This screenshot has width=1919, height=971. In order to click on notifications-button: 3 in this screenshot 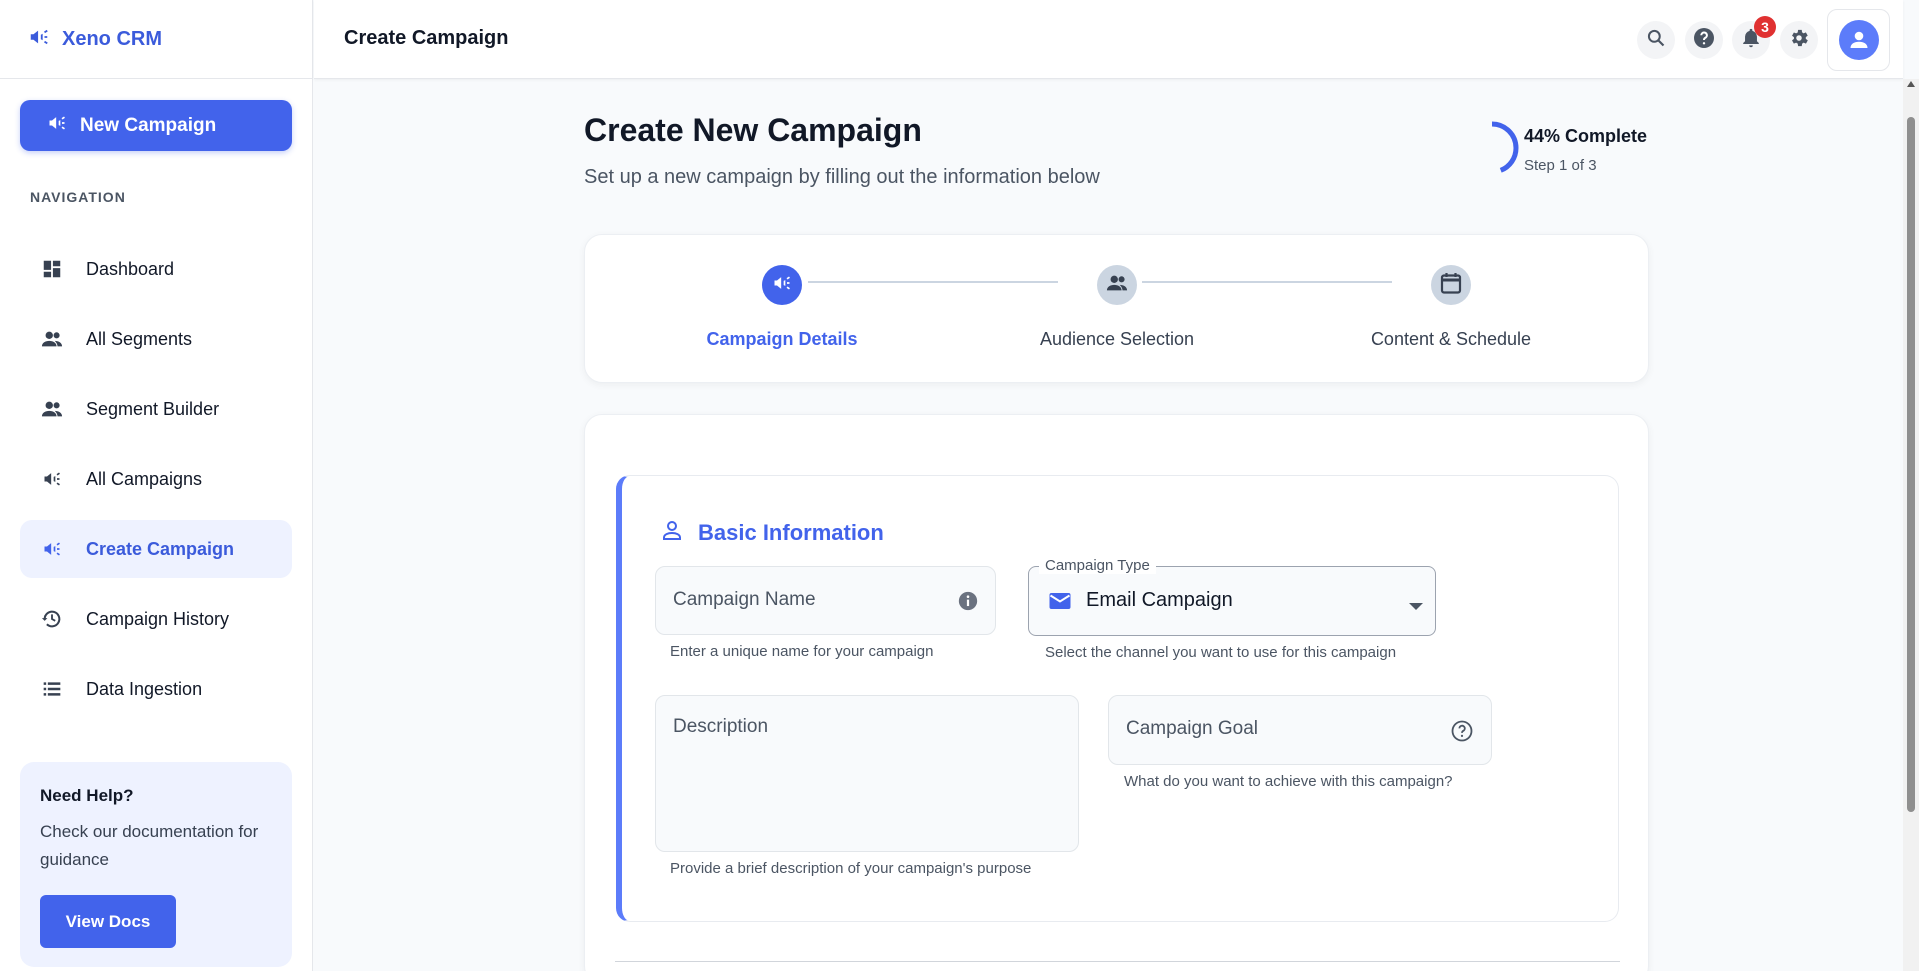, I will do `click(1754, 37)`.